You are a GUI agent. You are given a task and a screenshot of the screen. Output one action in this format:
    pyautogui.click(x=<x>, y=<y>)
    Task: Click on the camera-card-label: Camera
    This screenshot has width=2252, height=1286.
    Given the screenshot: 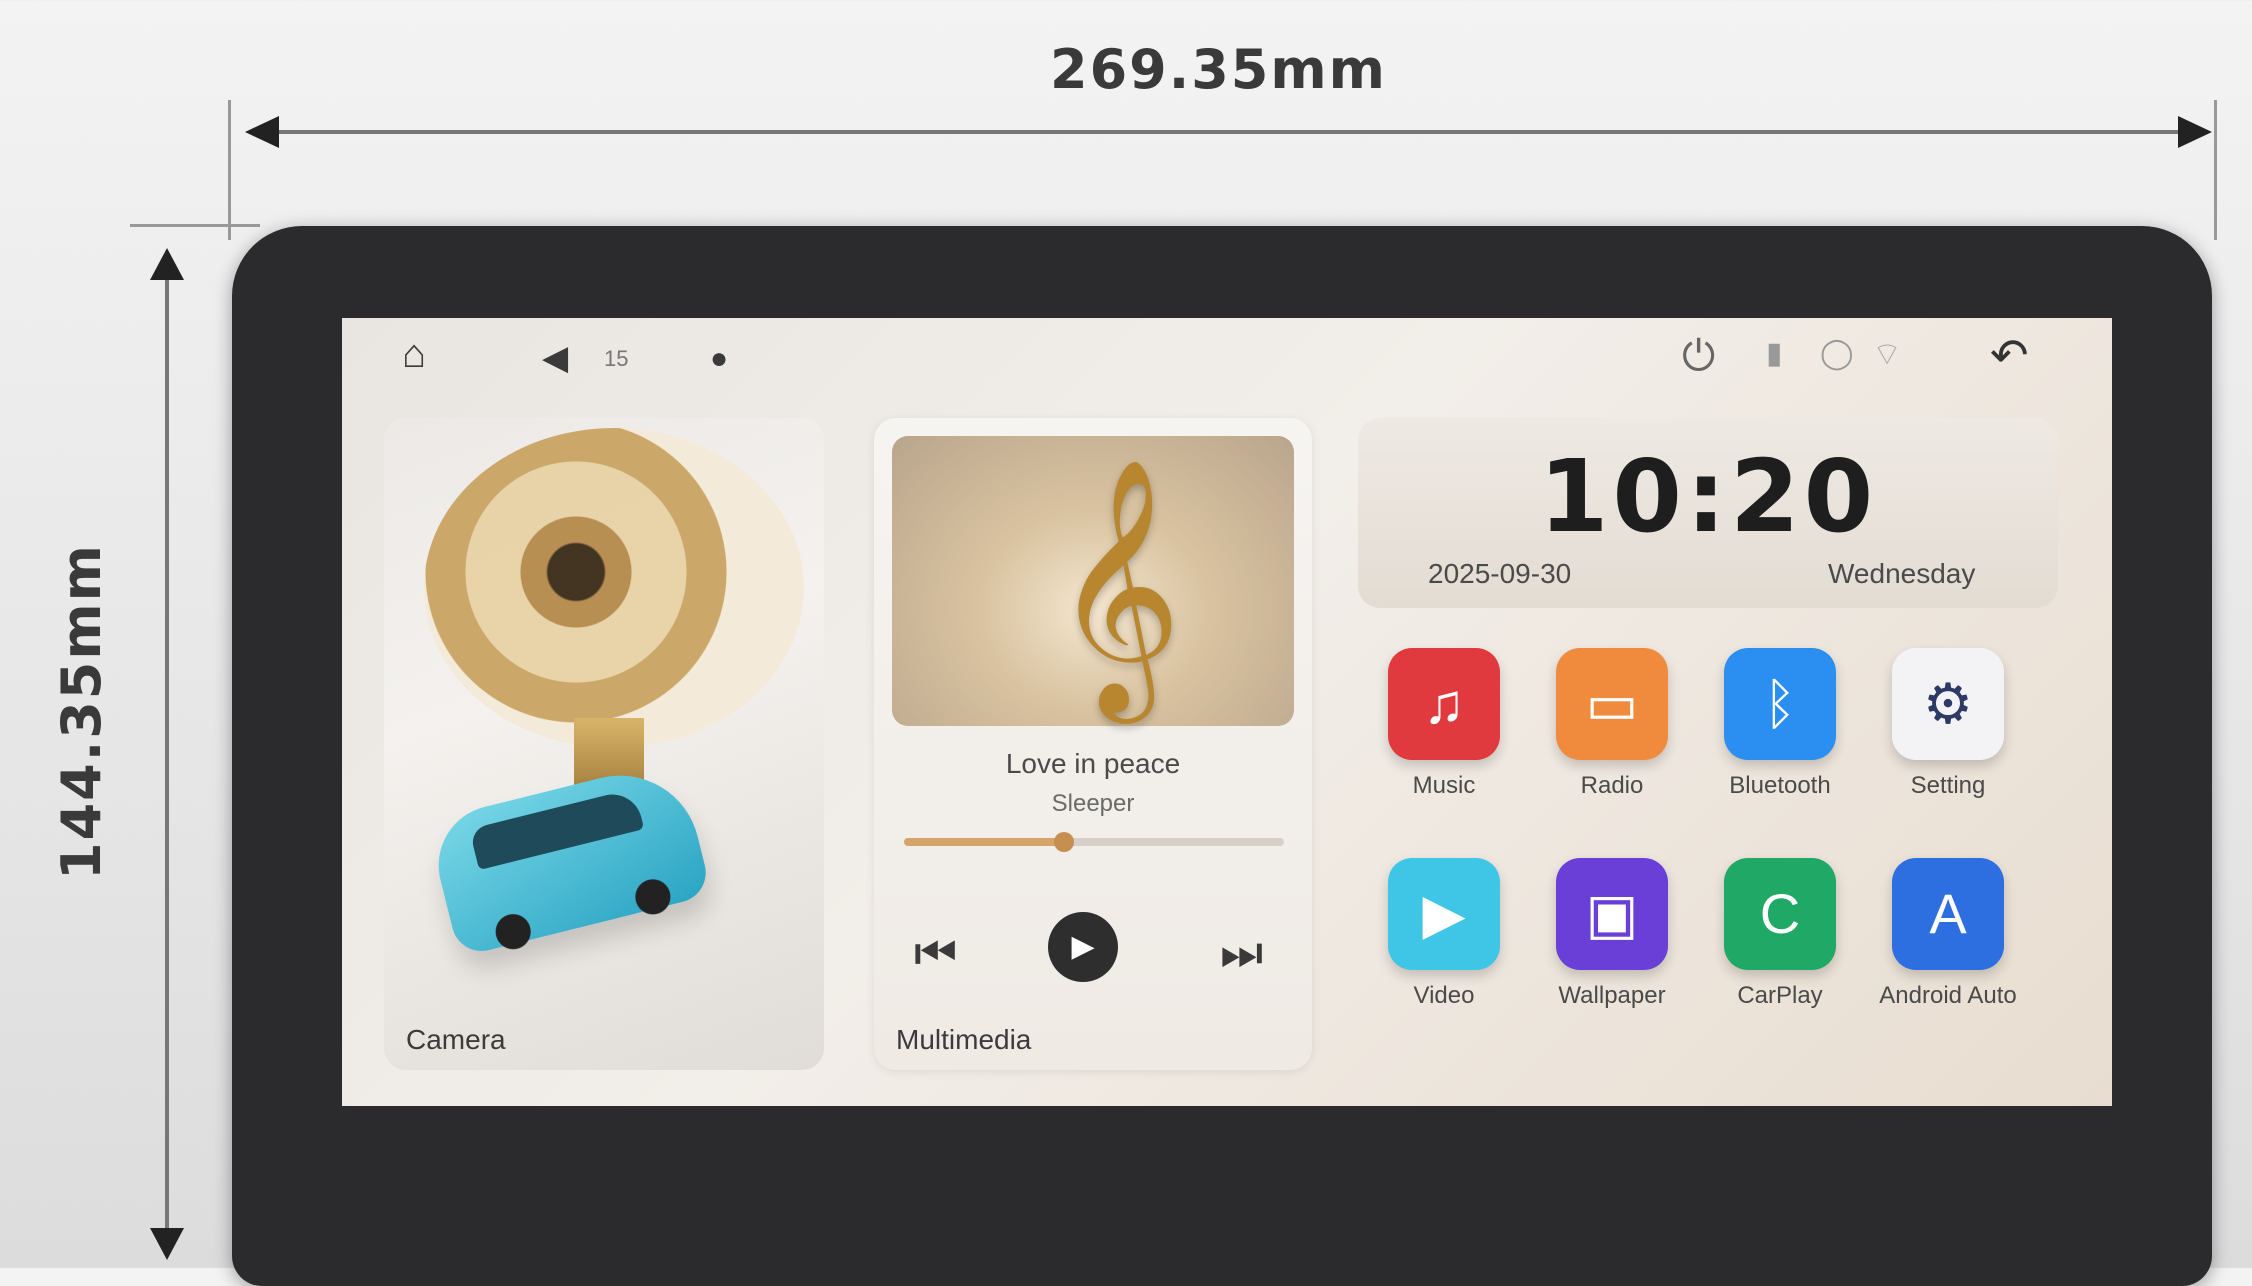 What is the action you would take?
    pyautogui.click(x=456, y=1039)
    